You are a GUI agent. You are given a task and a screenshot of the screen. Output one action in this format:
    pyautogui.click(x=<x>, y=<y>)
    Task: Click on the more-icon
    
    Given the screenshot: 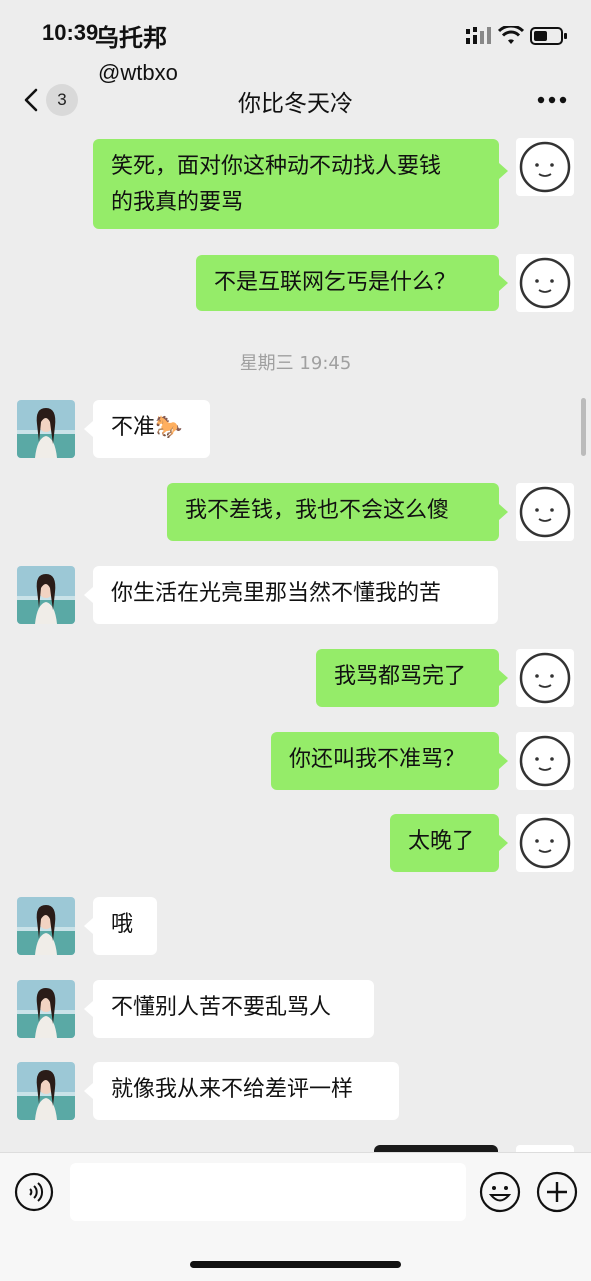 What is the action you would take?
    pyautogui.click(x=552, y=100)
    